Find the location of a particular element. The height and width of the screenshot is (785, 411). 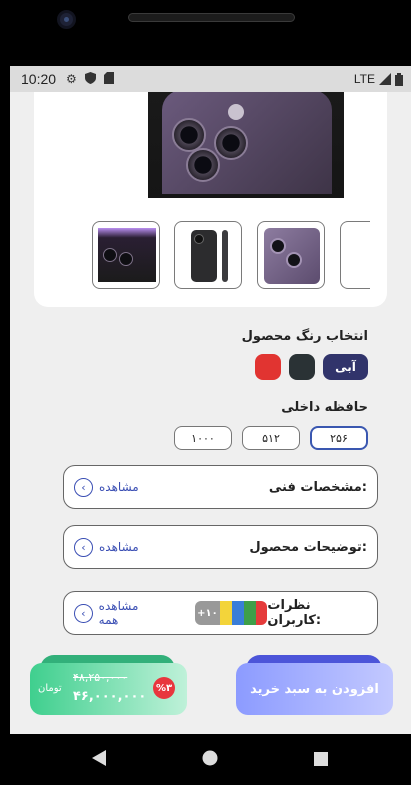

add-to-cart-label: افزودن به سبد خرید is located at coordinates (314, 689).